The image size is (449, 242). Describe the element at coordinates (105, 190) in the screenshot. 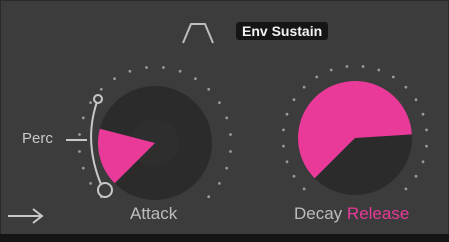

I see `perc-handle-bottom` at that location.